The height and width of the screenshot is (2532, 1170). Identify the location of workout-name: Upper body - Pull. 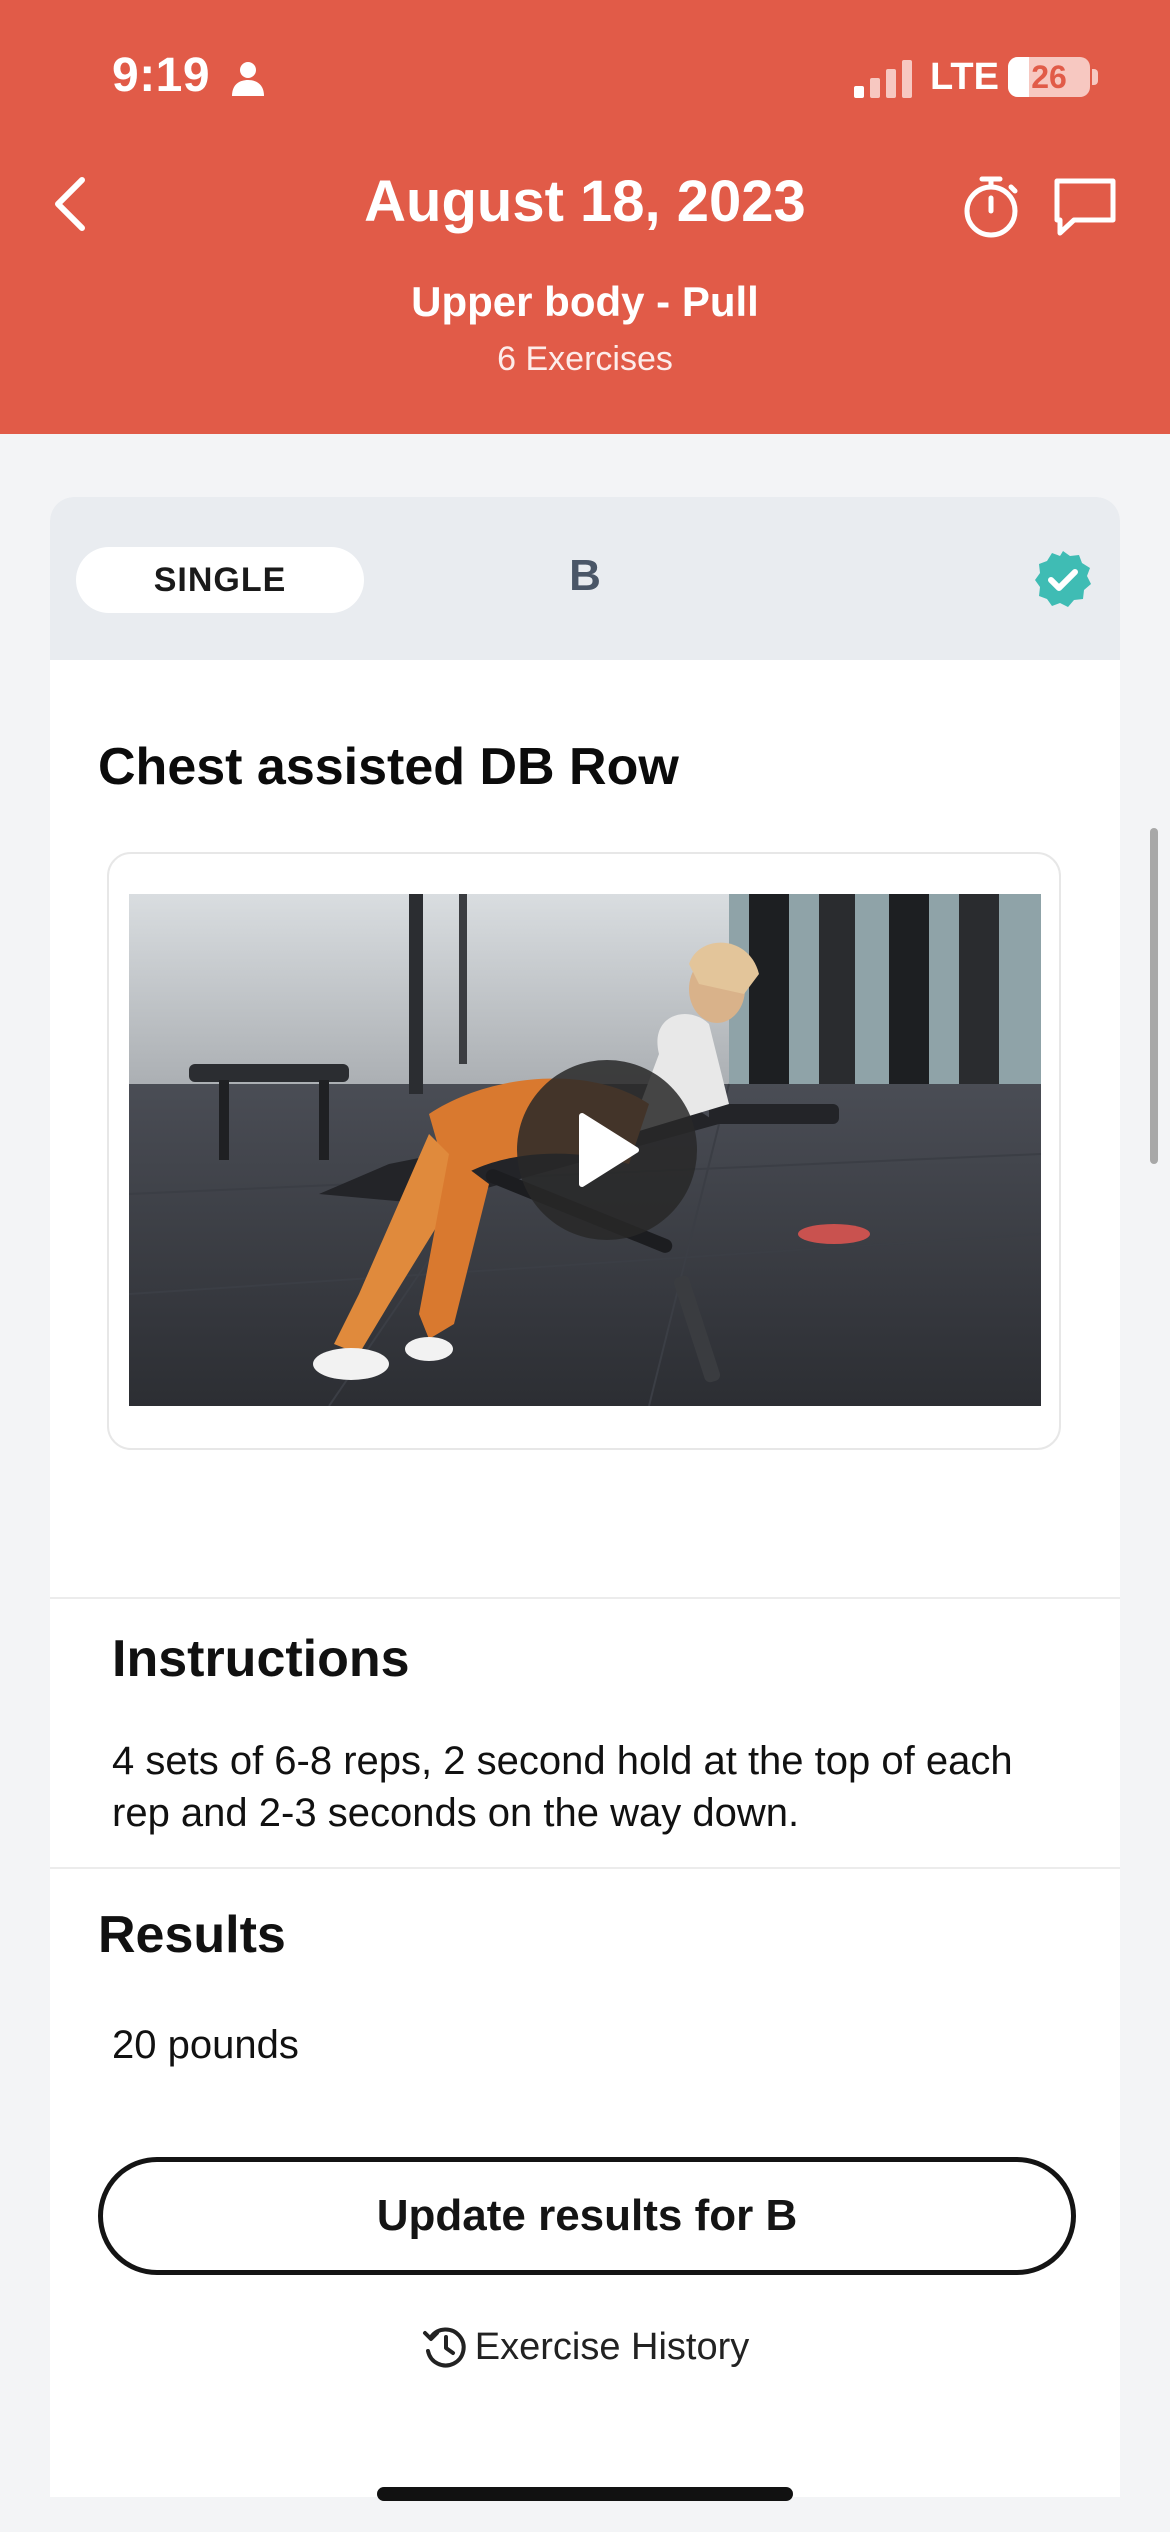
(585, 301).